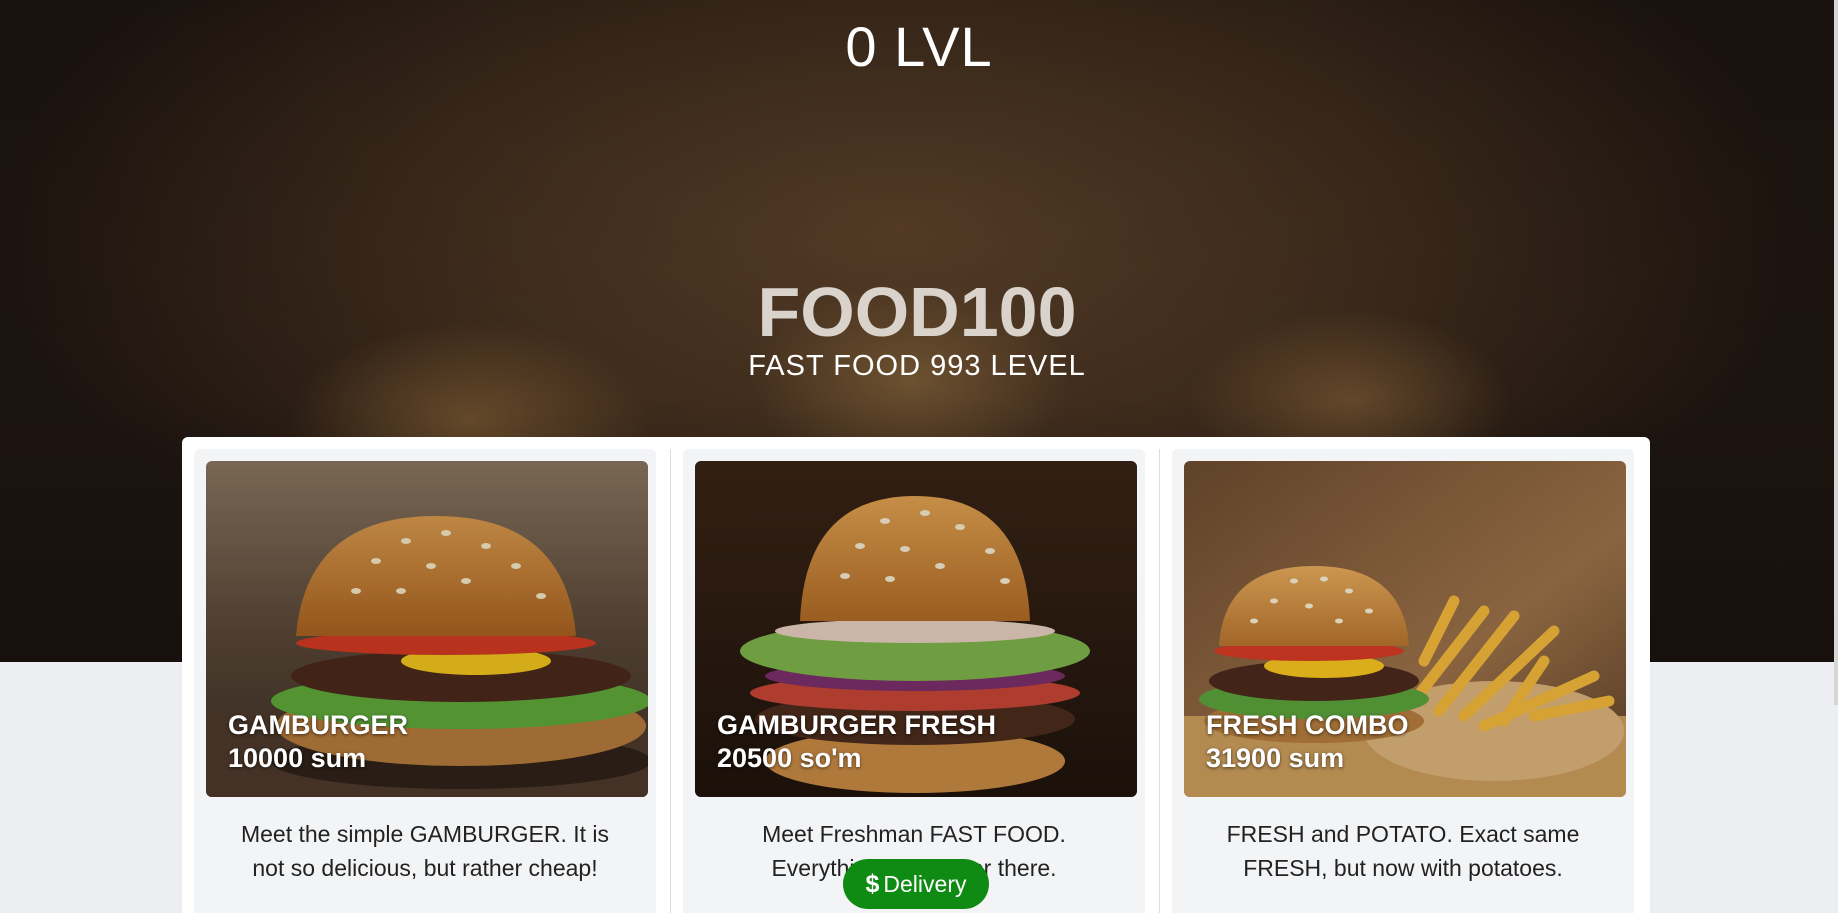 The width and height of the screenshot is (1838, 913). What do you see at coordinates (1836, 352) in the screenshot?
I see `scrollbar` at bounding box center [1836, 352].